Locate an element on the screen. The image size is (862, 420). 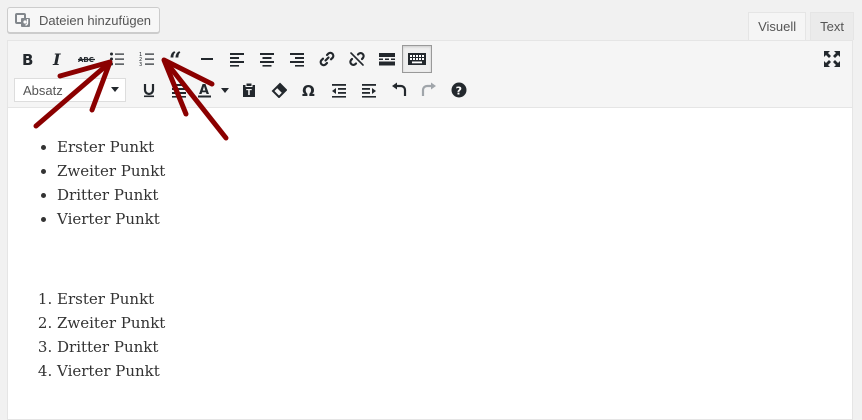
bold-icon: B is located at coordinates (27, 59).